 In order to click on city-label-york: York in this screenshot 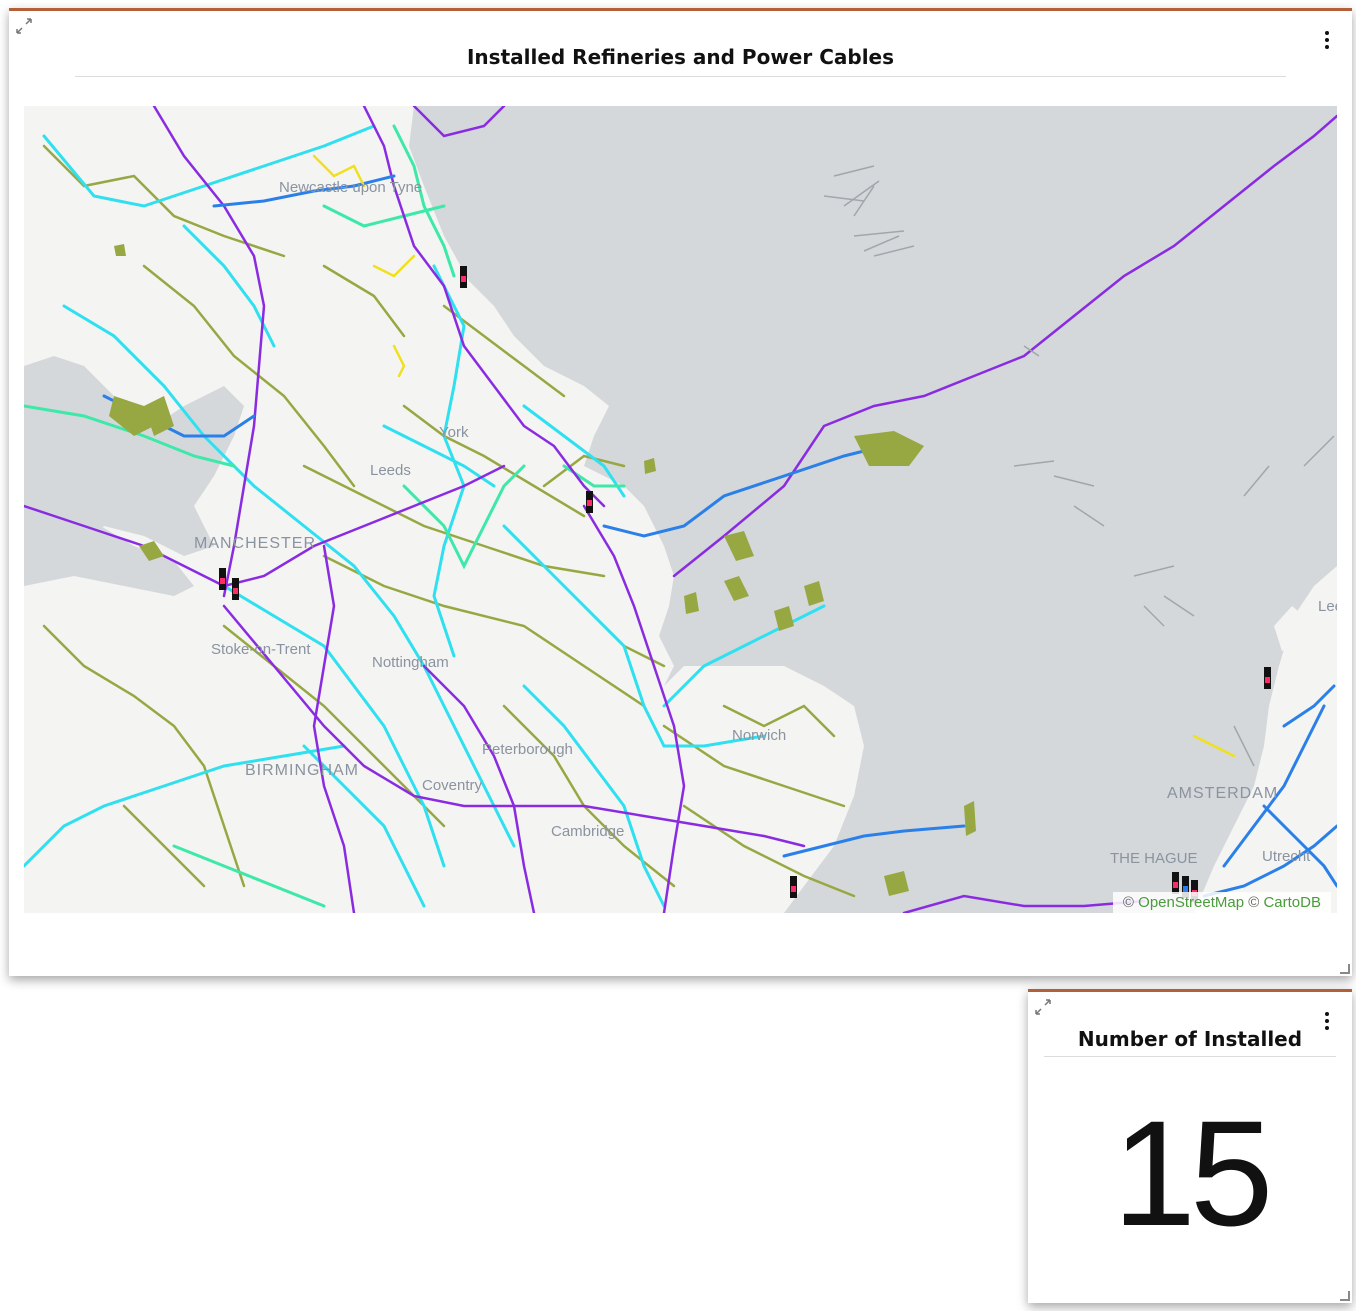, I will do `click(454, 432)`.